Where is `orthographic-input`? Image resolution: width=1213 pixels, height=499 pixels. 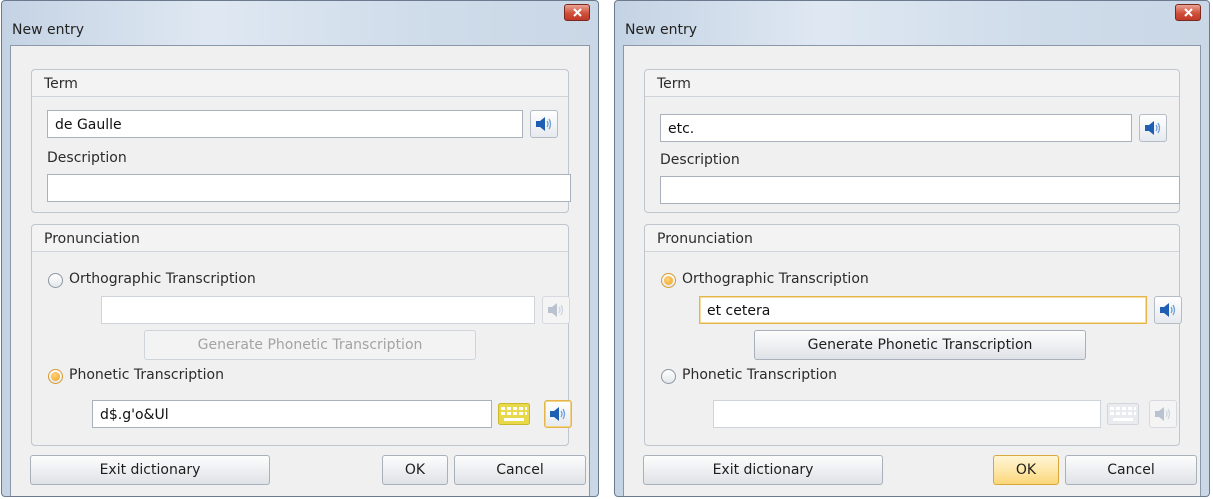
orthographic-input is located at coordinates (318, 310).